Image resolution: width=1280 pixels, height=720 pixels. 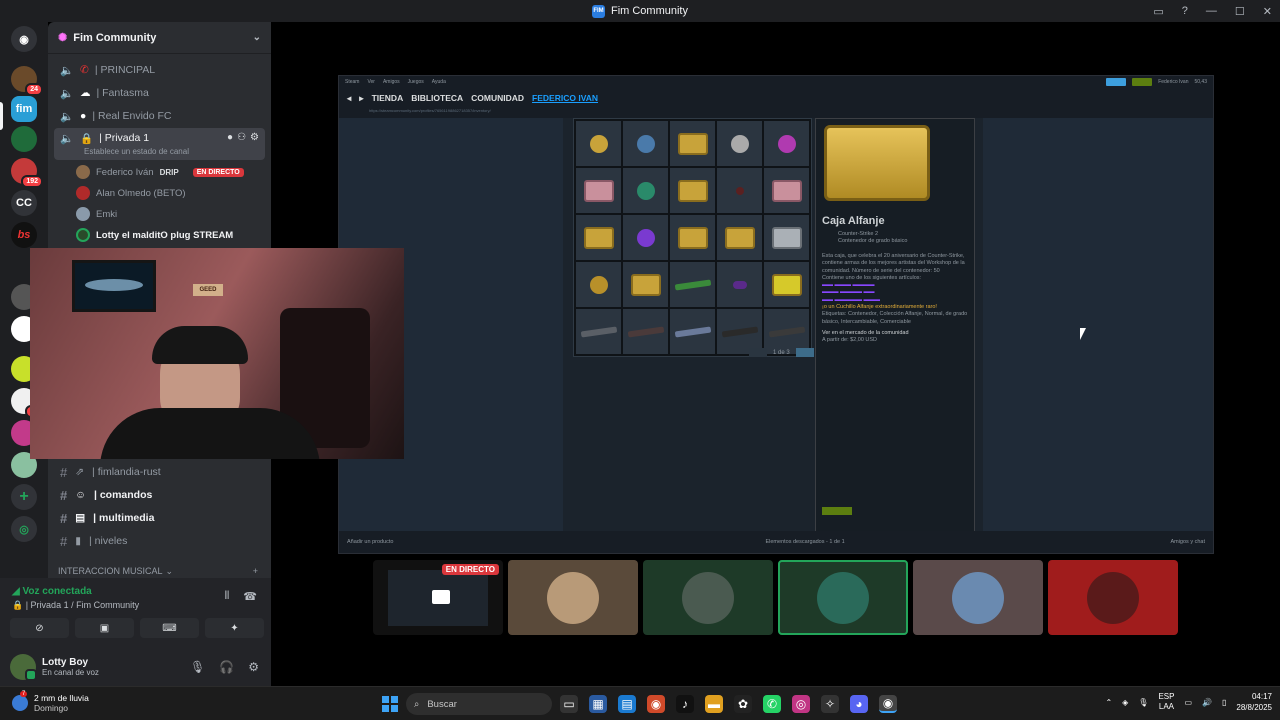 What do you see at coordinates (75, 605) in the screenshot?
I see `voice-channel-path: 🔒 | Privada 1 / Fim Community` at bounding box center [75, 605].